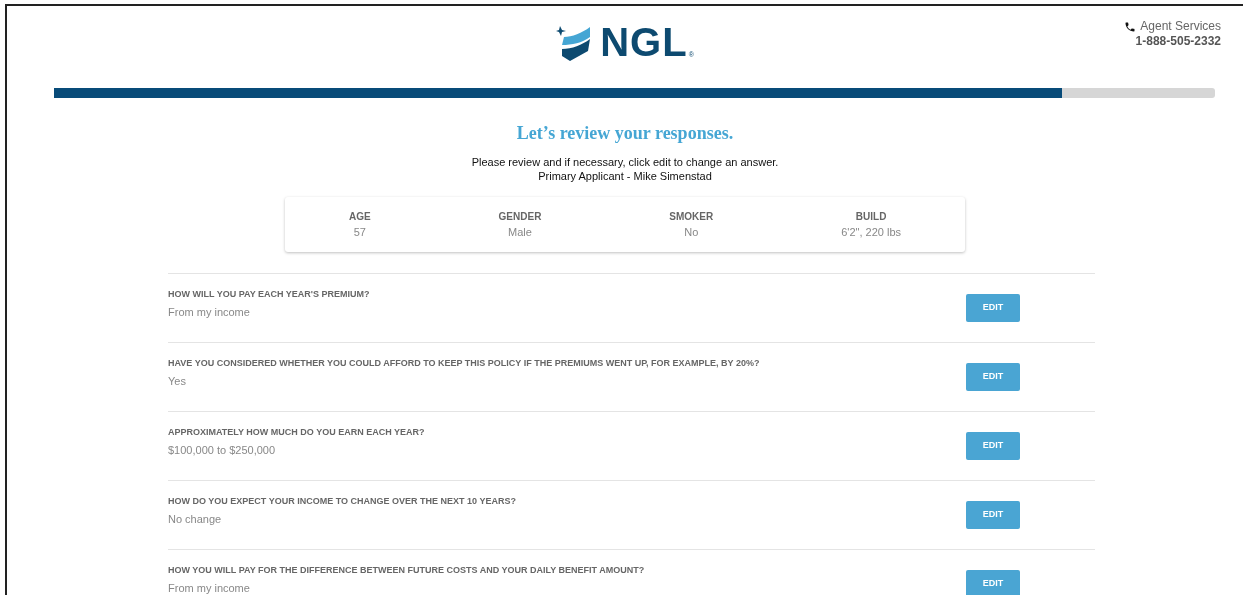  I want to click on phone-icon, so click(1130, 26).